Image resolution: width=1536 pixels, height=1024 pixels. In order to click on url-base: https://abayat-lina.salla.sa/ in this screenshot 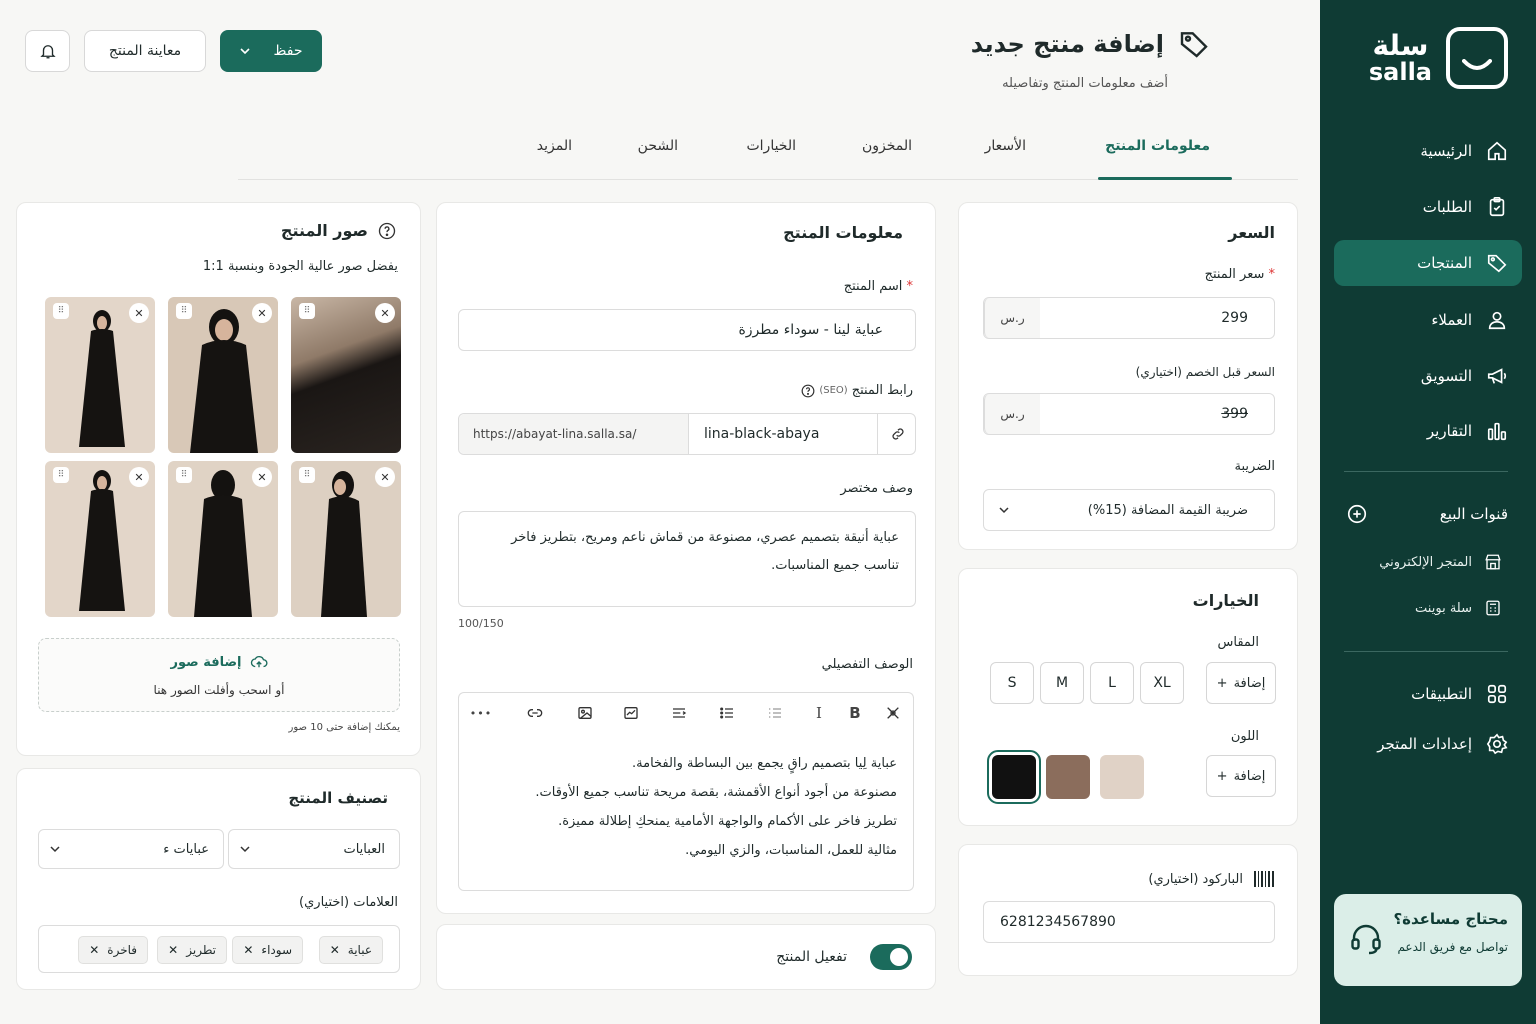, I will do `click(574, 434)`.